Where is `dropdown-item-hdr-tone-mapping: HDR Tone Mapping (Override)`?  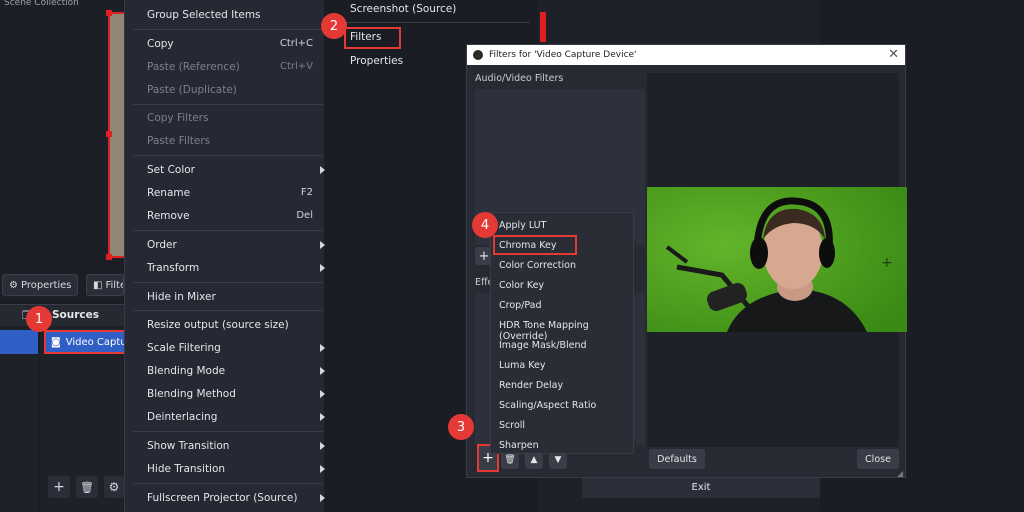 dropdown-item-hdr-tone-mapping: HDR Tone Mapping (Override) is located at coordinates (566, 331).